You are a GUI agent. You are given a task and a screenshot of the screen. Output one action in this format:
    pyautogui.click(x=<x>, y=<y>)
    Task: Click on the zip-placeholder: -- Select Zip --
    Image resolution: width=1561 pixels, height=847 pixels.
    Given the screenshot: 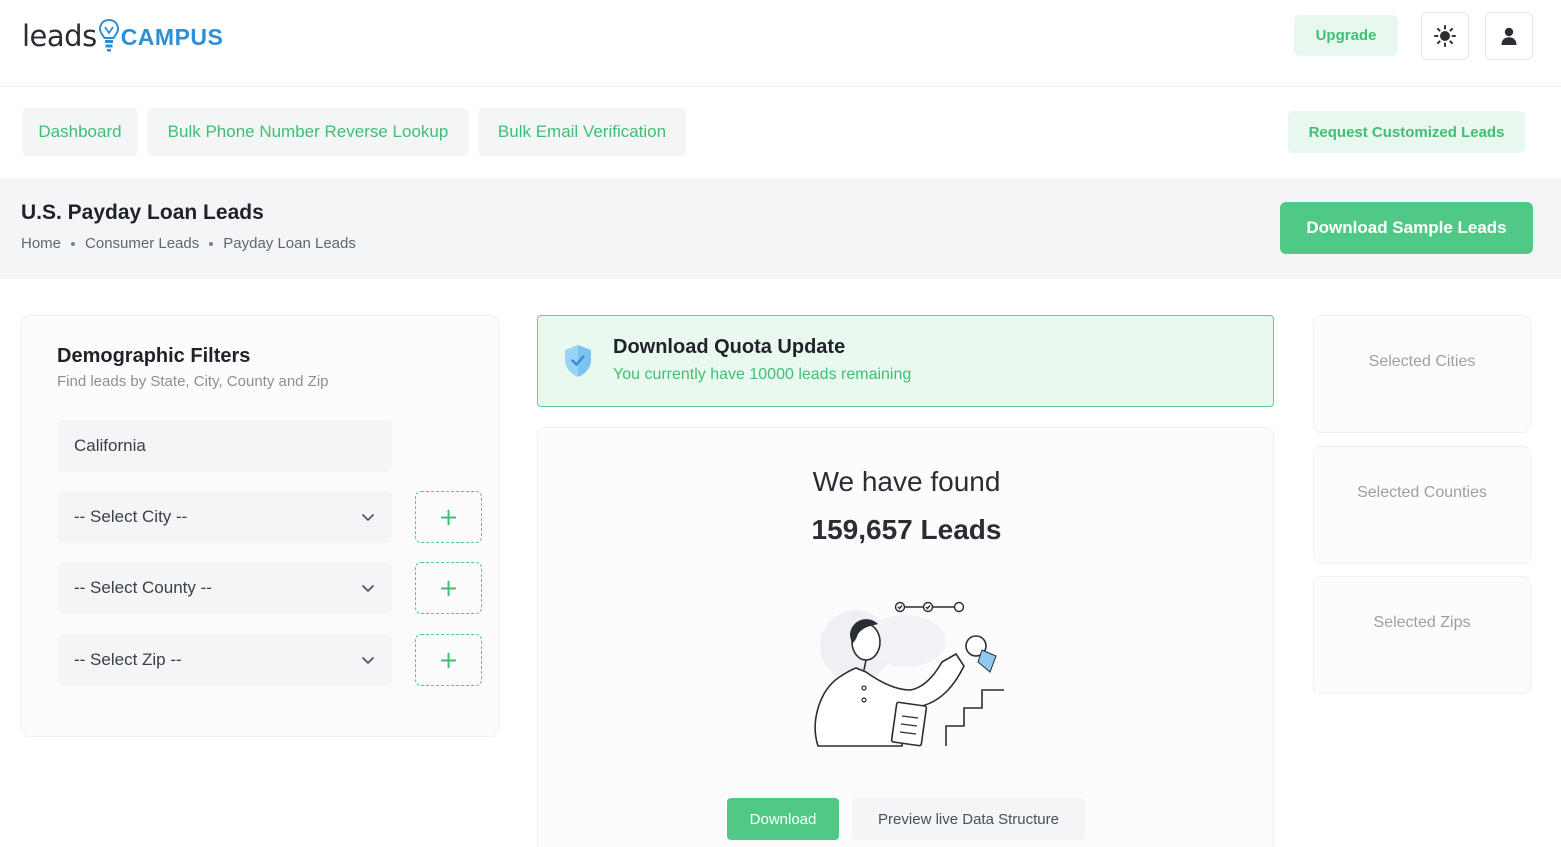 What is the action you would take?
    pyautogui.click(x=128, y=659)
    